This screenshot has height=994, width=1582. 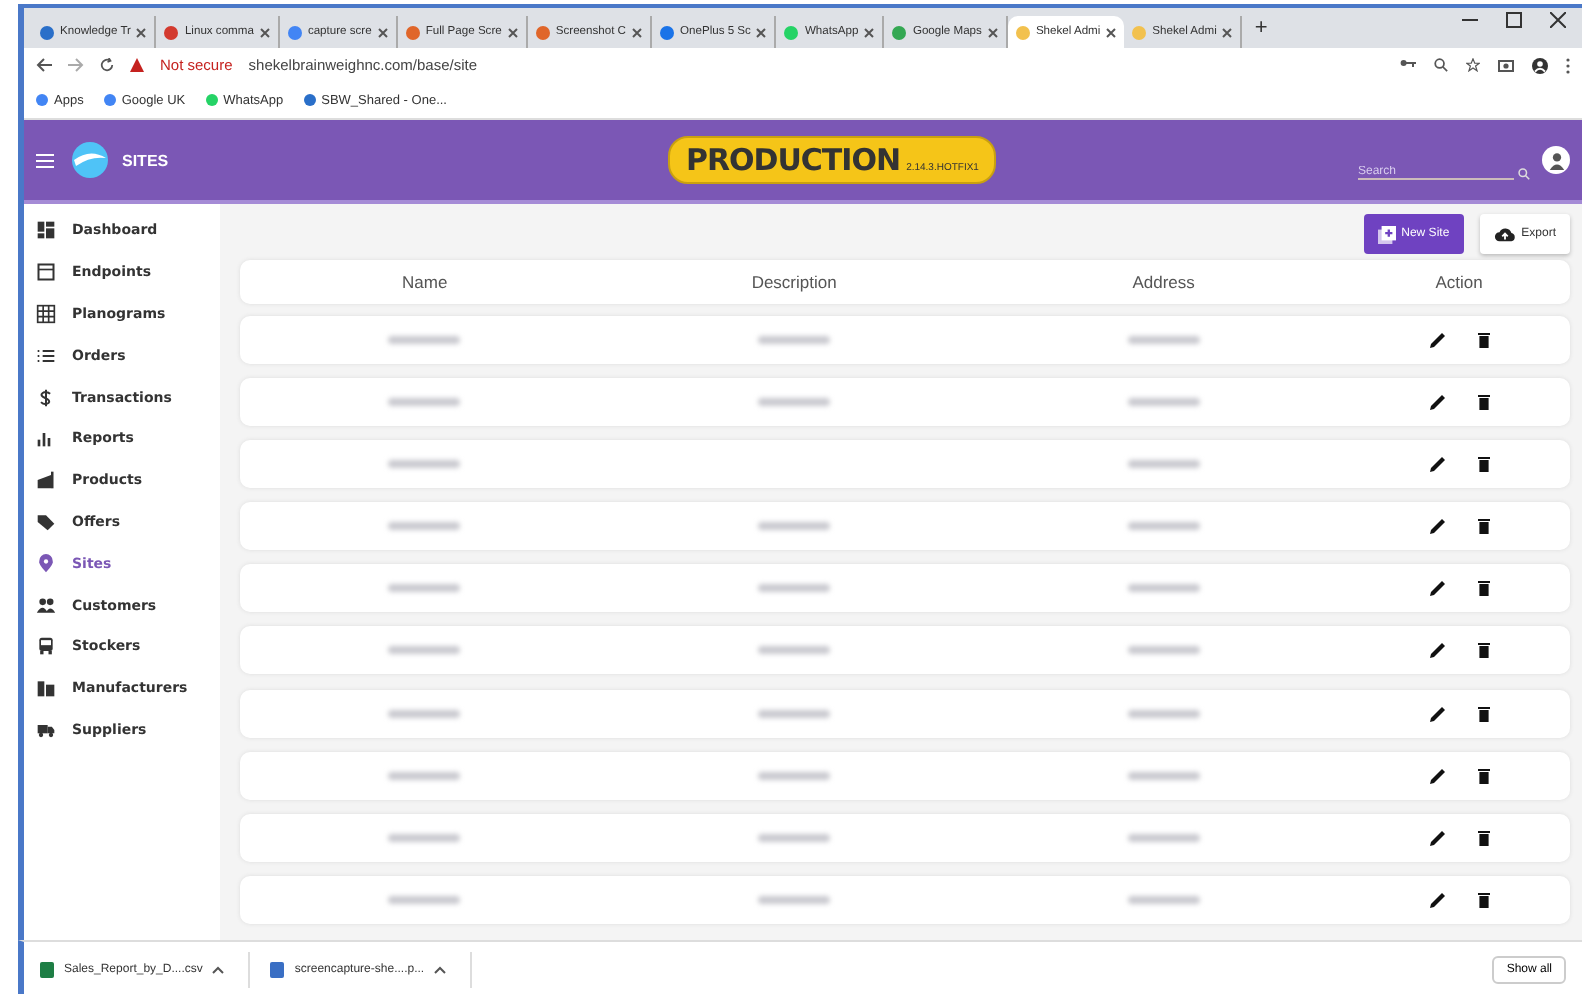 I want to click on user-avatar-icon, so click(x=1556, y=160).